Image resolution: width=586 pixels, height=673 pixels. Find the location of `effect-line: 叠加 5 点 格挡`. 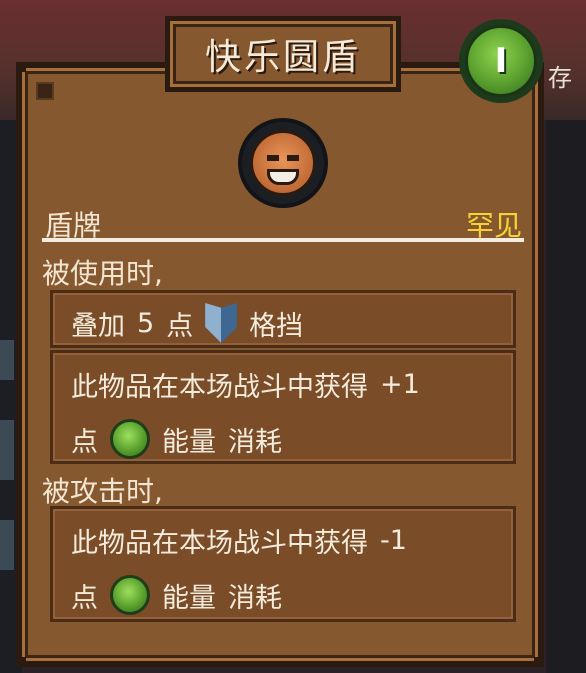

effect-line: 叠加 5 点 格挡 is located at coordinates (187, 323).